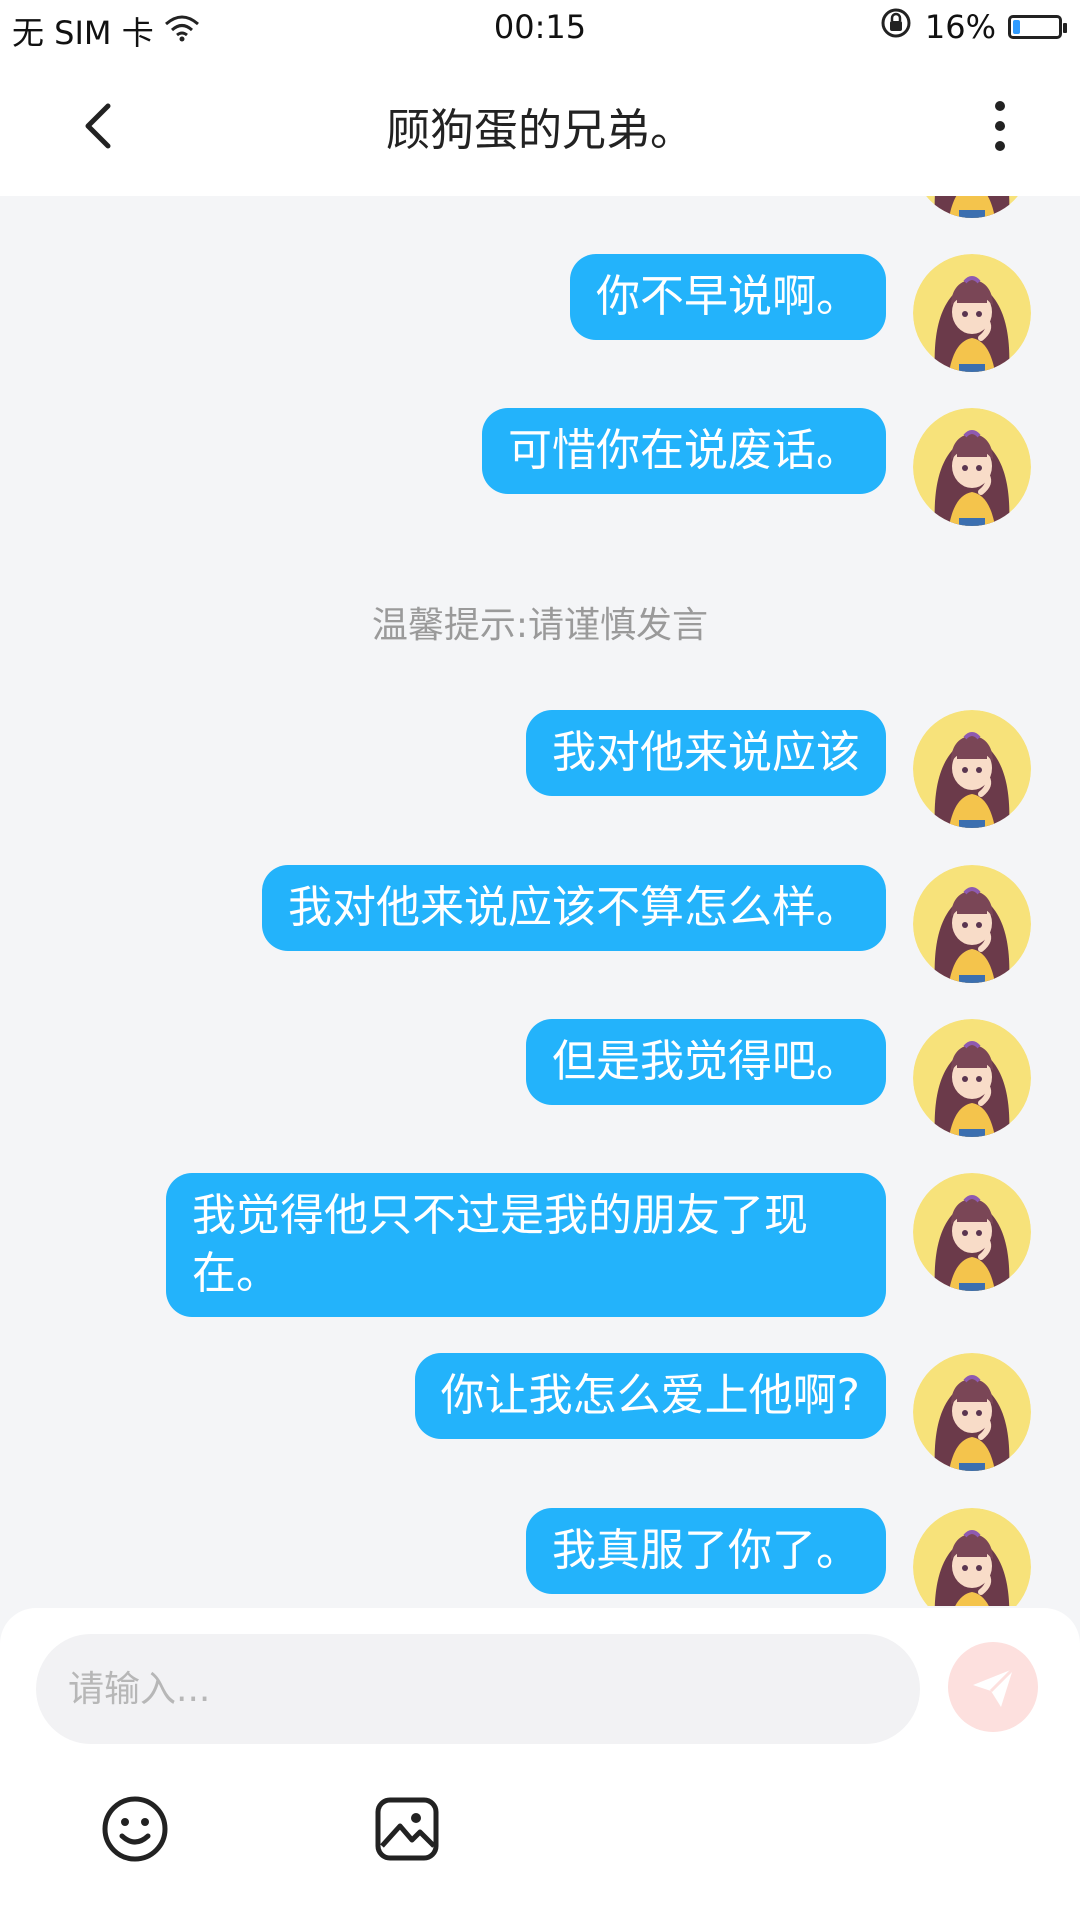  I want to click on notice-text: 温馨提示:请谨慎发言, so click(540, 625).